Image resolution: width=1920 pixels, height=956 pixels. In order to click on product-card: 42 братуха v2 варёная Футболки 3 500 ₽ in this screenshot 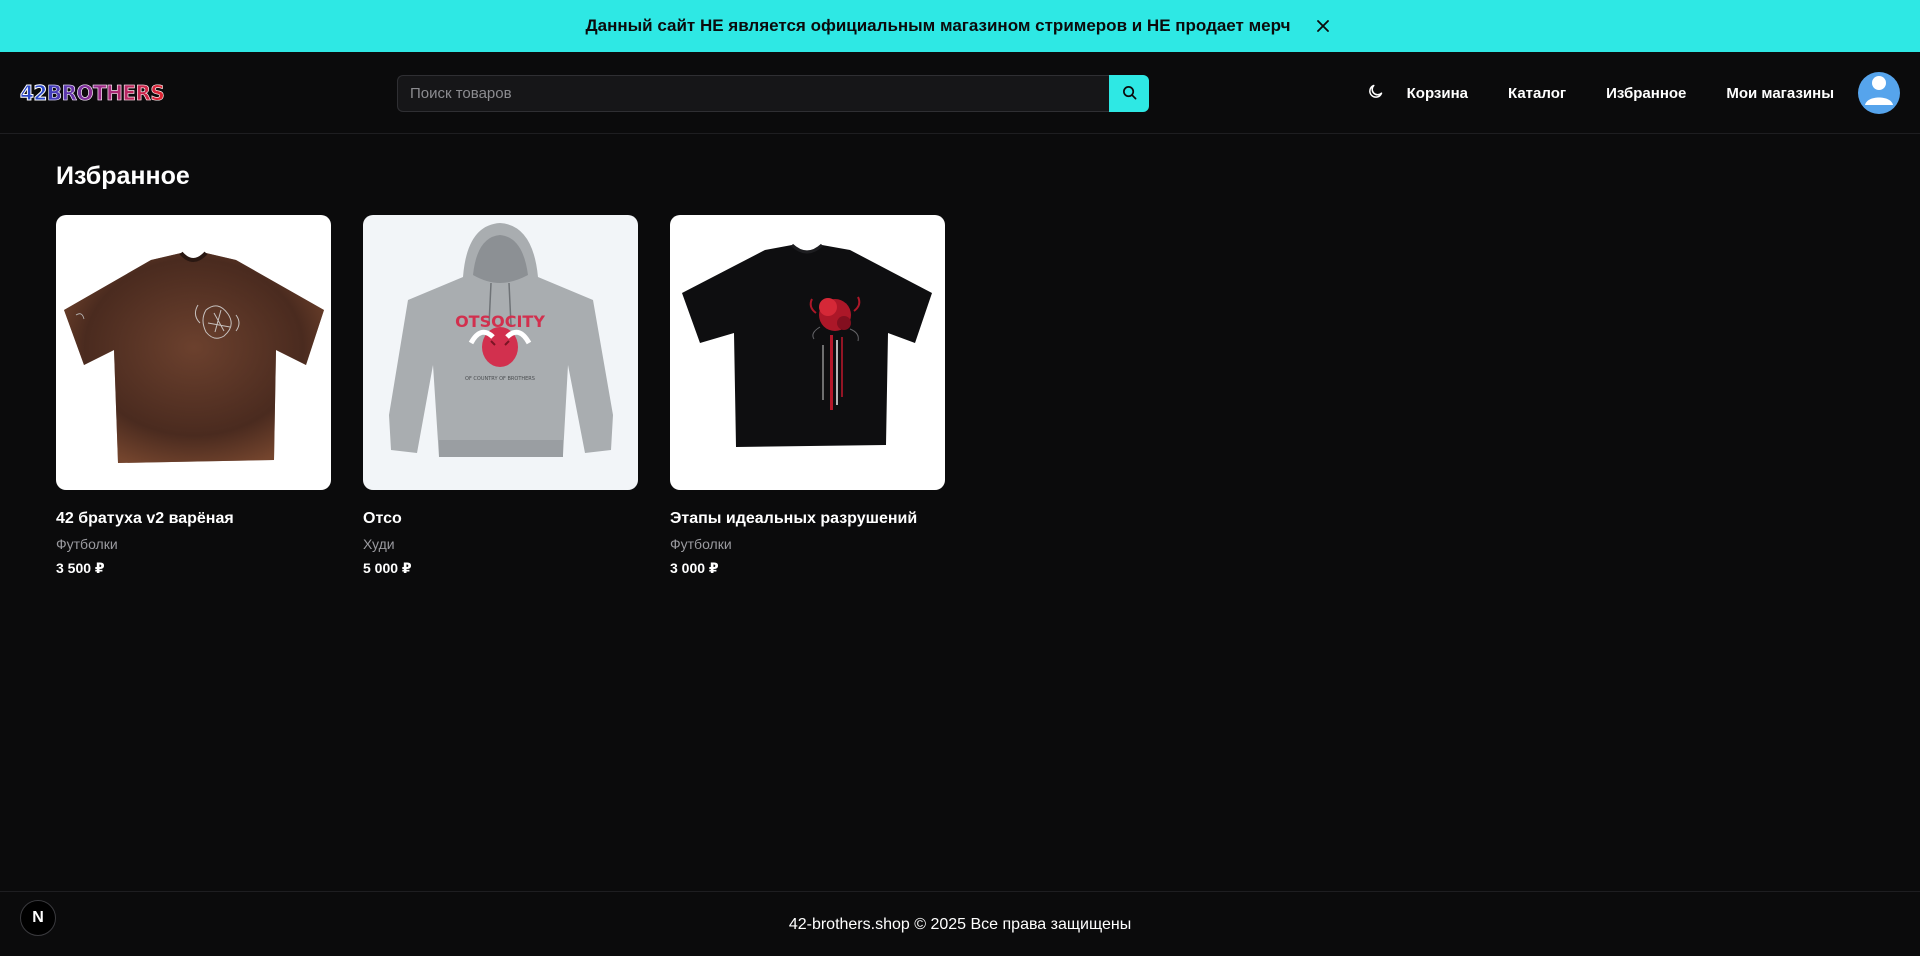, I will do `click(193, 396)`.